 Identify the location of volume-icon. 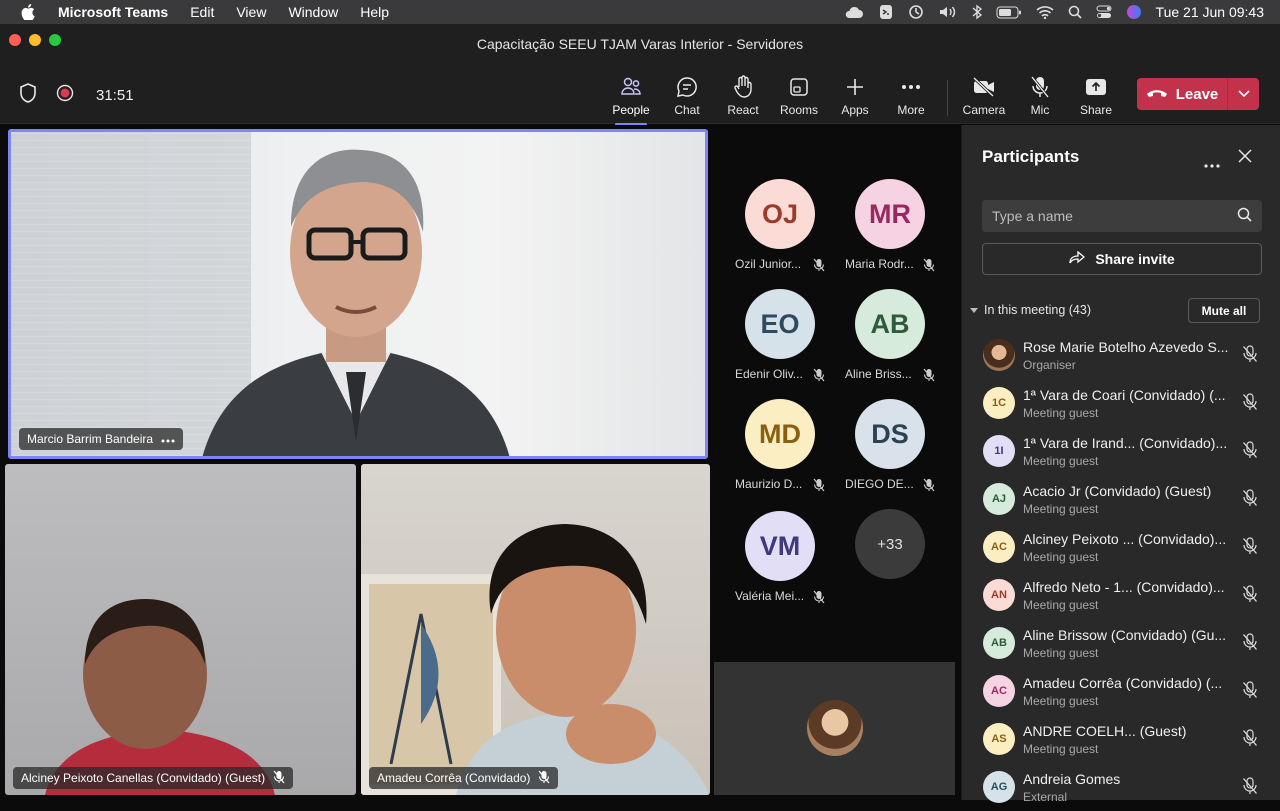
(948, 12).